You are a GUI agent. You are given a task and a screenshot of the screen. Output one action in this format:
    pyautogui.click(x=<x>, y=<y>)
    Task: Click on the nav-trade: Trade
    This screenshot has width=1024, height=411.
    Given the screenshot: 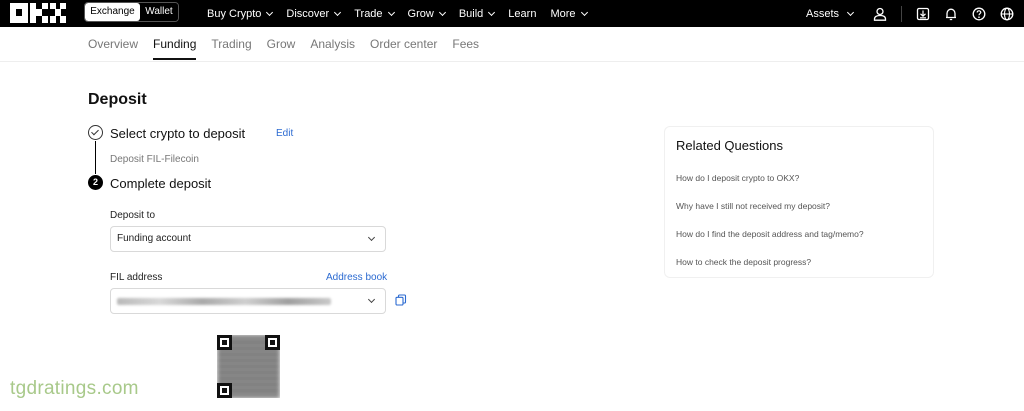 What is the action you would take?
    pyautogui.click(x=374, y=13)
    